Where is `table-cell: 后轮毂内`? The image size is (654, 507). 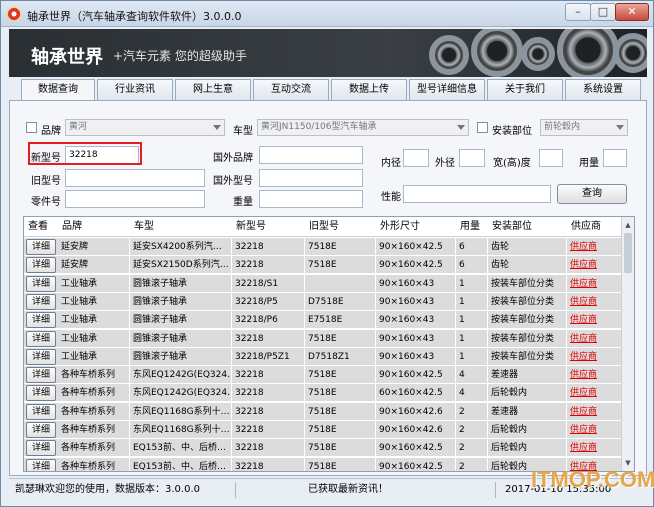
table-cell: 后轮毂内 is located at coordinates (527, 430).